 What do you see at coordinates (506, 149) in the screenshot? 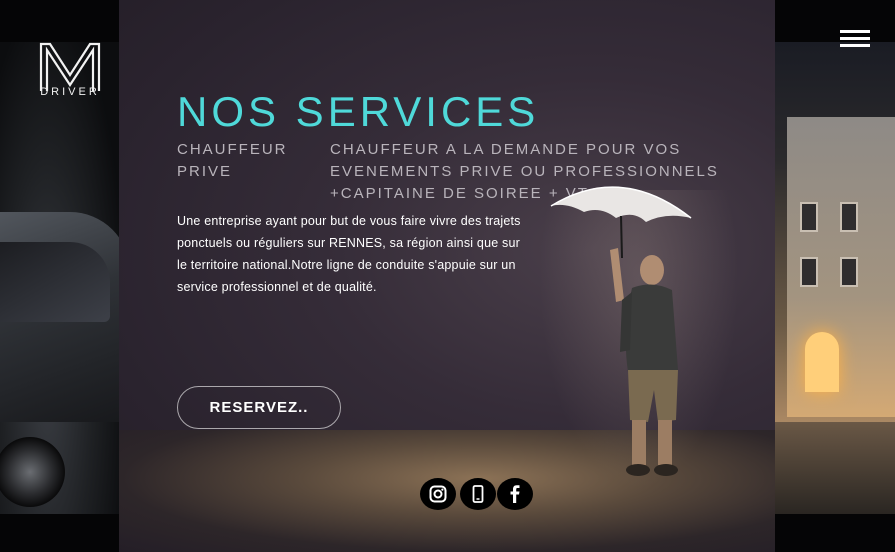
I see `subtitle-right-line: CHAUFFEUR A LA DEMANDE POUR VOS` at bounding box center [506, 149].